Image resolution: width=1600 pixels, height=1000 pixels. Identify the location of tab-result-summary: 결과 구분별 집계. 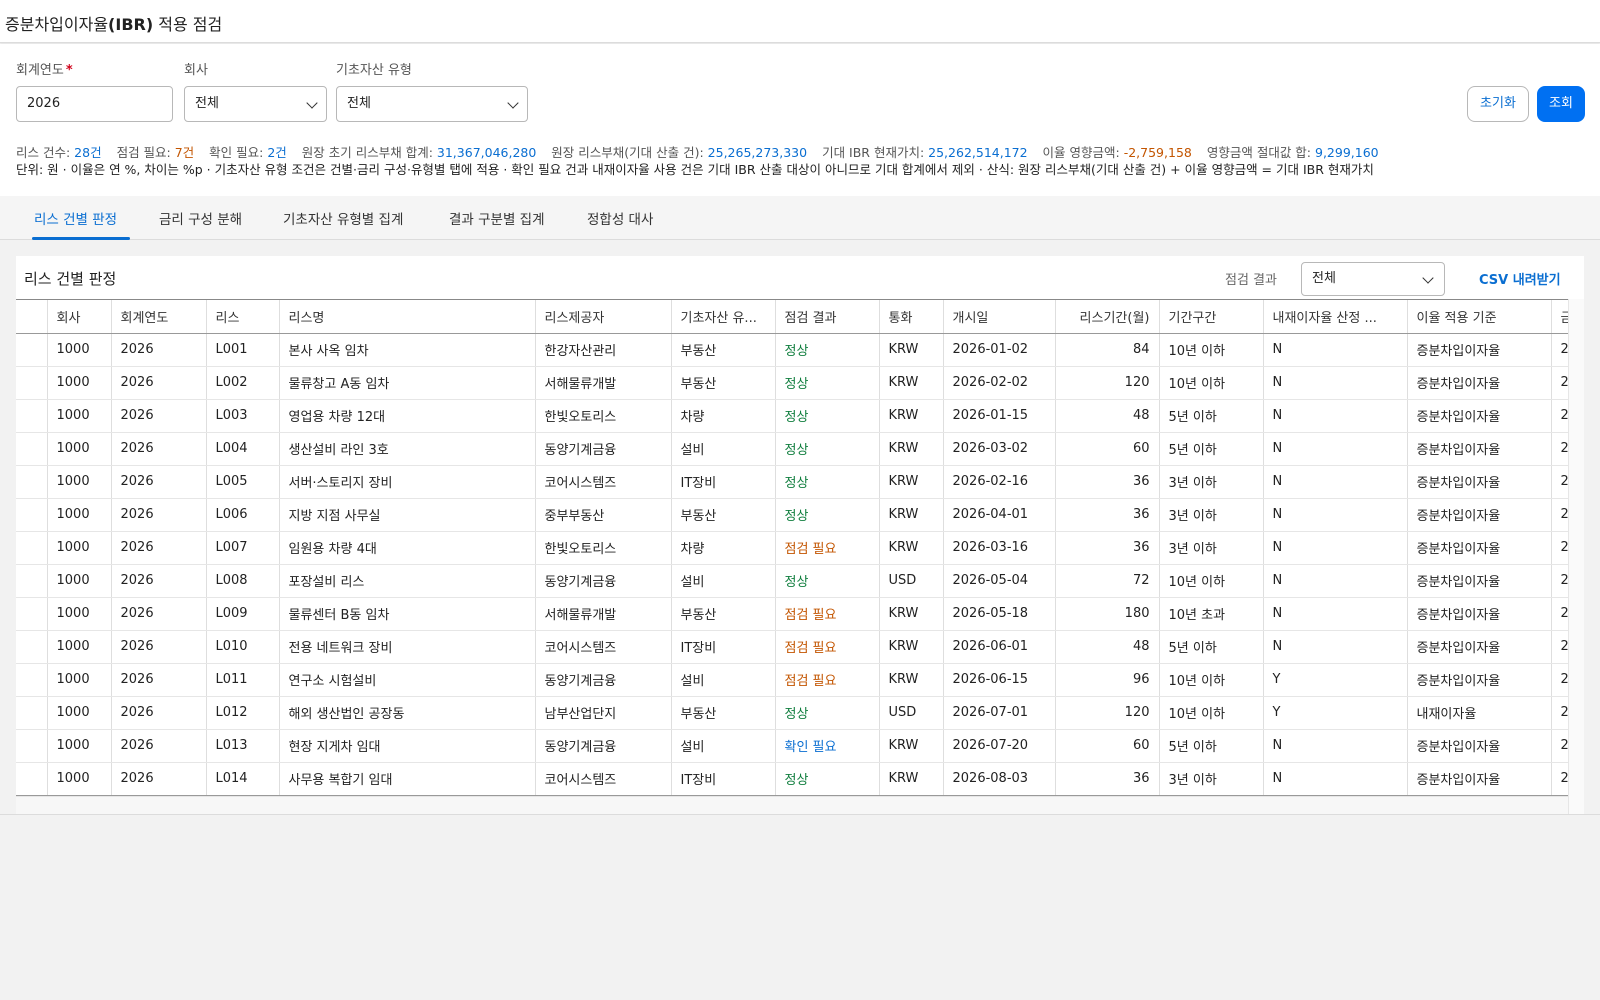
(497, 218).